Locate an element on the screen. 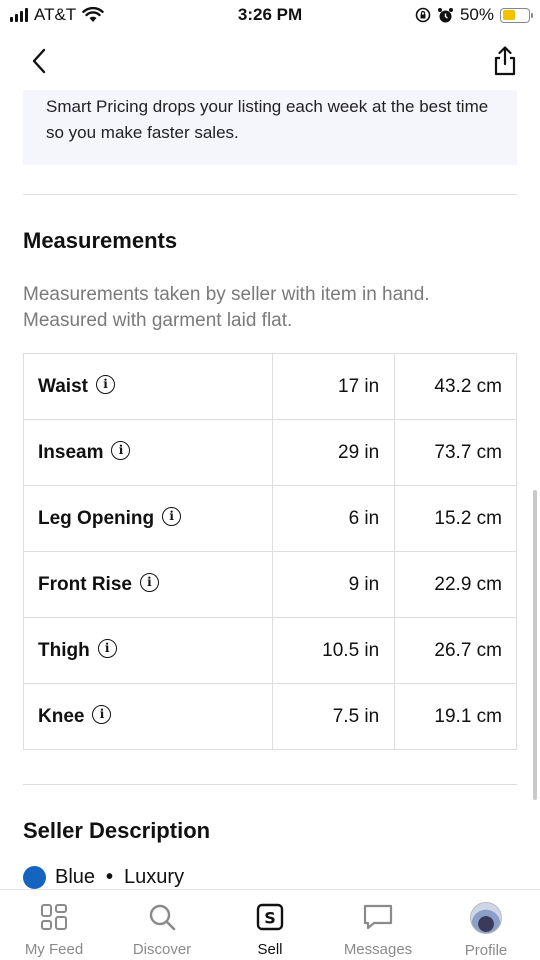 The height and width of the screenshot is (960, 540). measurements-title: Measurements is located at coordinates (100, 240).